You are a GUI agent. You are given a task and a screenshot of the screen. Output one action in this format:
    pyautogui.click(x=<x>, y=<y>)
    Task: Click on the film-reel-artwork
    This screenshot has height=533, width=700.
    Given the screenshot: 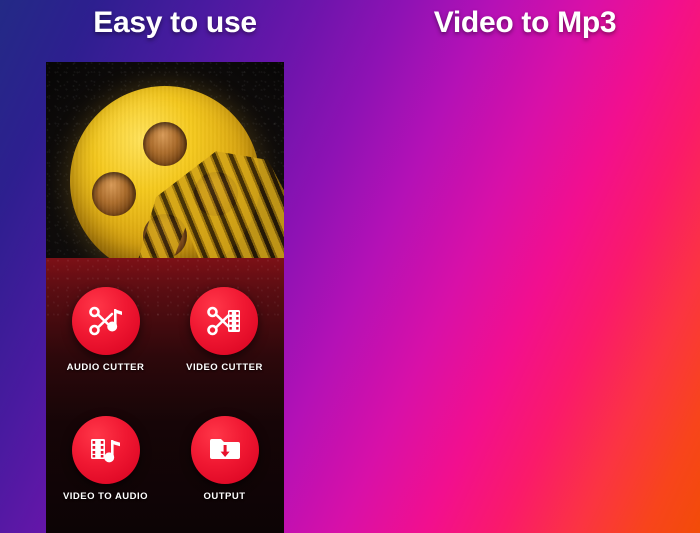 What is the action you would take?
    pyautogui.click(x=165, y=160)
    